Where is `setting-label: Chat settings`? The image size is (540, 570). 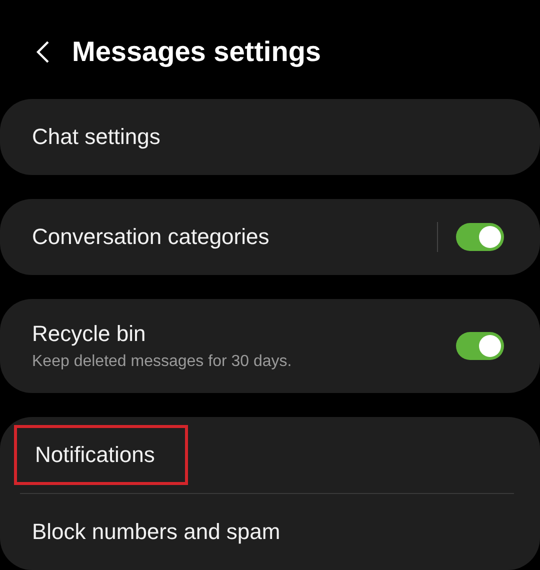 setting-label: Chat settings is located at coordinates (96, 137).